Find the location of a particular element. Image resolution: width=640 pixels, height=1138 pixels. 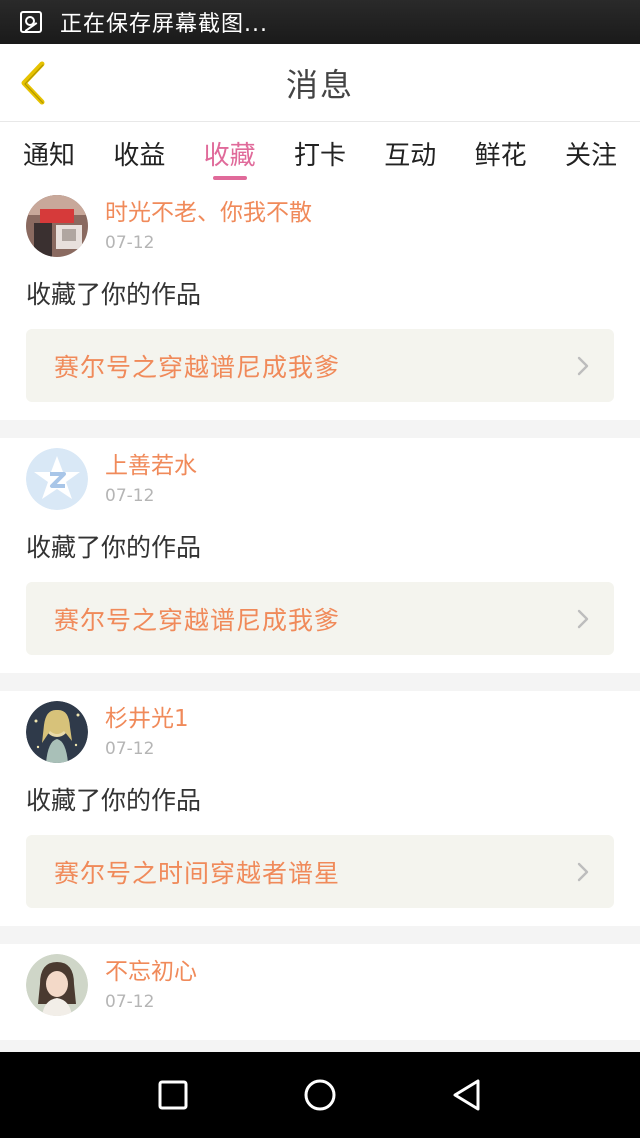

username: 杉井光1 is located at coordinates (147, 719).